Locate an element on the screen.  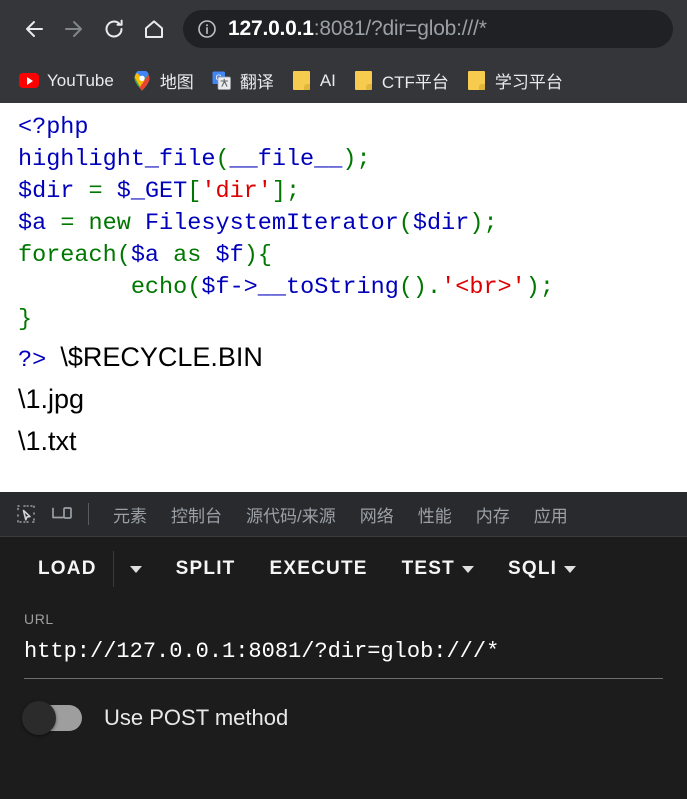
bookmark-maps: 地图 is located at coordinates (163, 81).